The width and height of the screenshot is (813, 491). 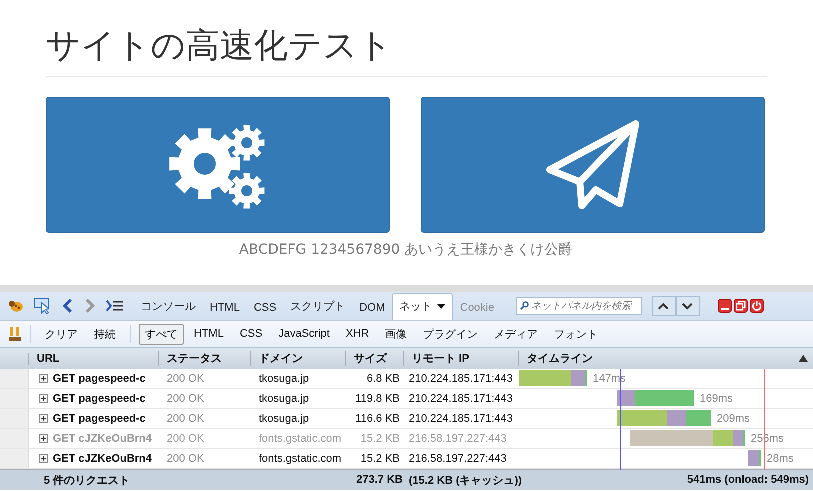 I want to click on chevron-up-icon, so click(x=663, y=306).